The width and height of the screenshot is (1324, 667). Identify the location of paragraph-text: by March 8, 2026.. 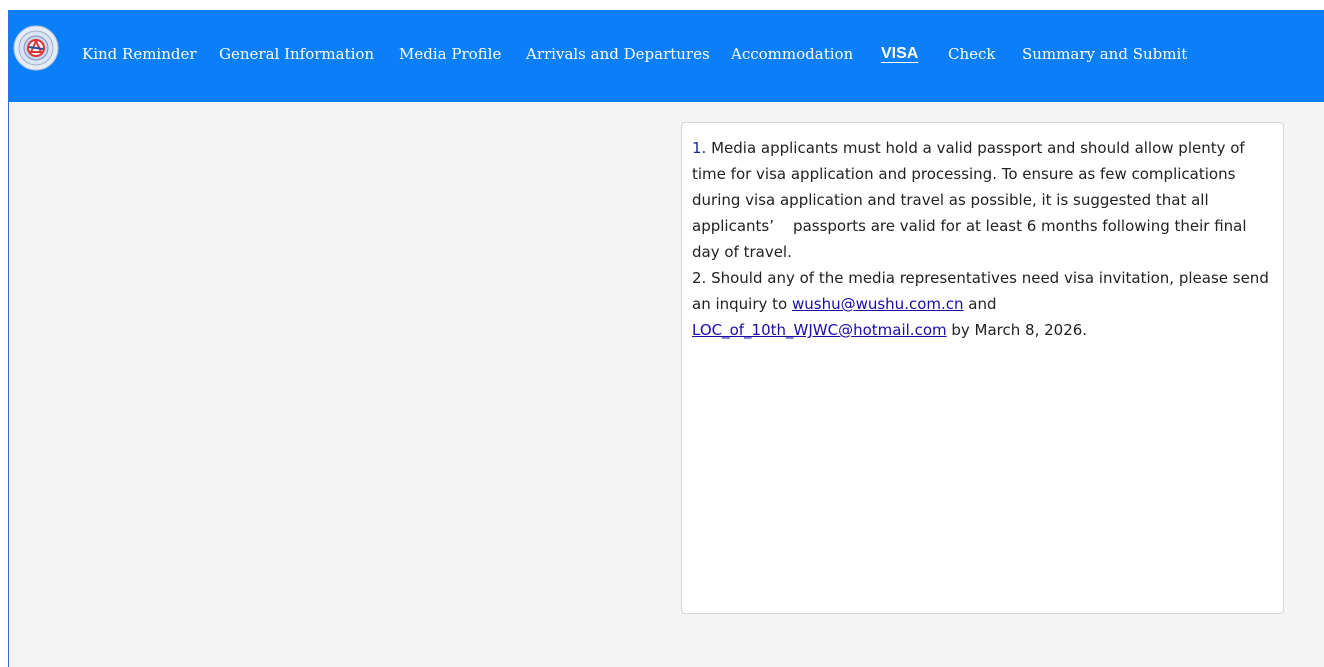
(1017, 330).